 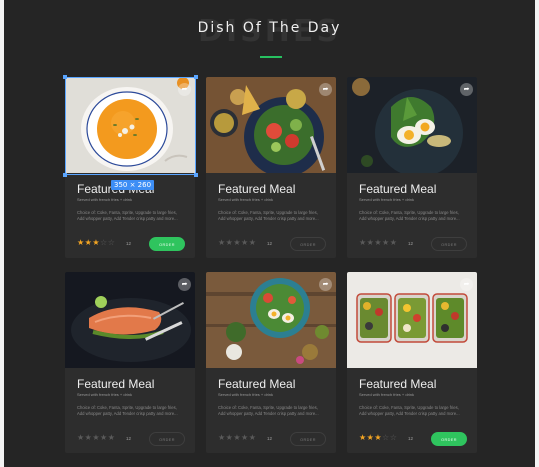 What do you see at coordinates (271, 57) in the screenshot?
I see `title-underline` at bounding box center [271, 57].